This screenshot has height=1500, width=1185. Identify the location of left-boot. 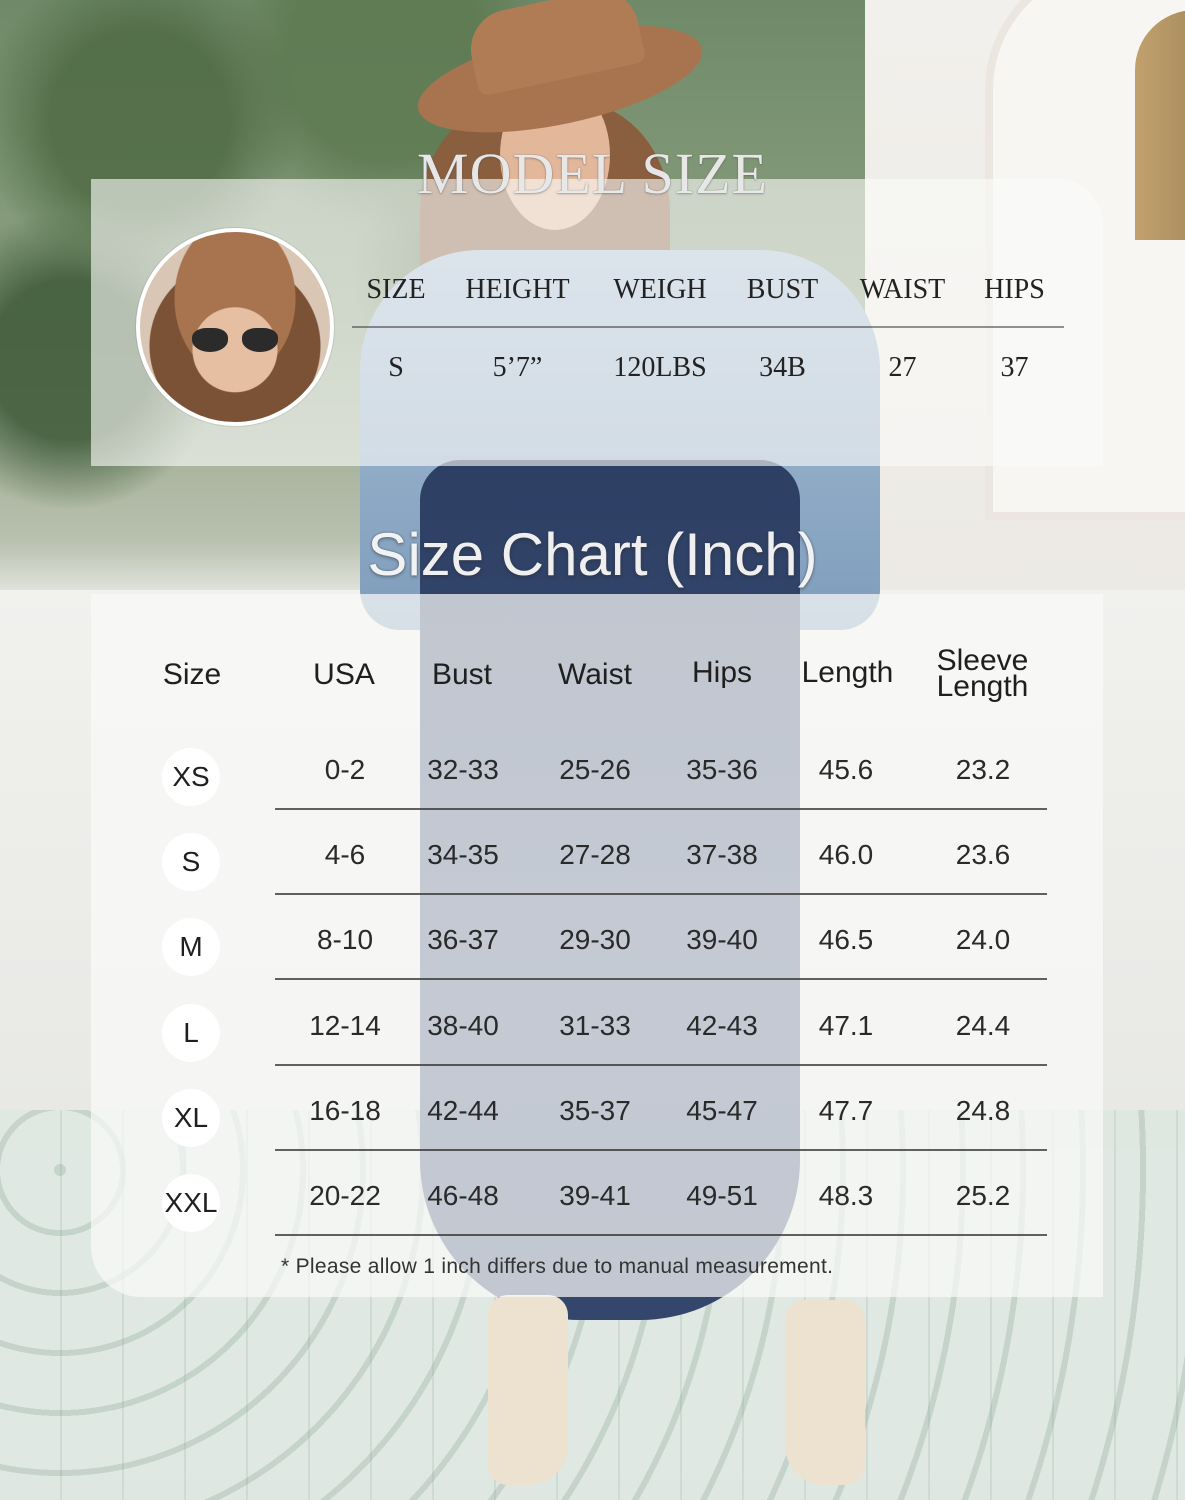
(528, 1390).